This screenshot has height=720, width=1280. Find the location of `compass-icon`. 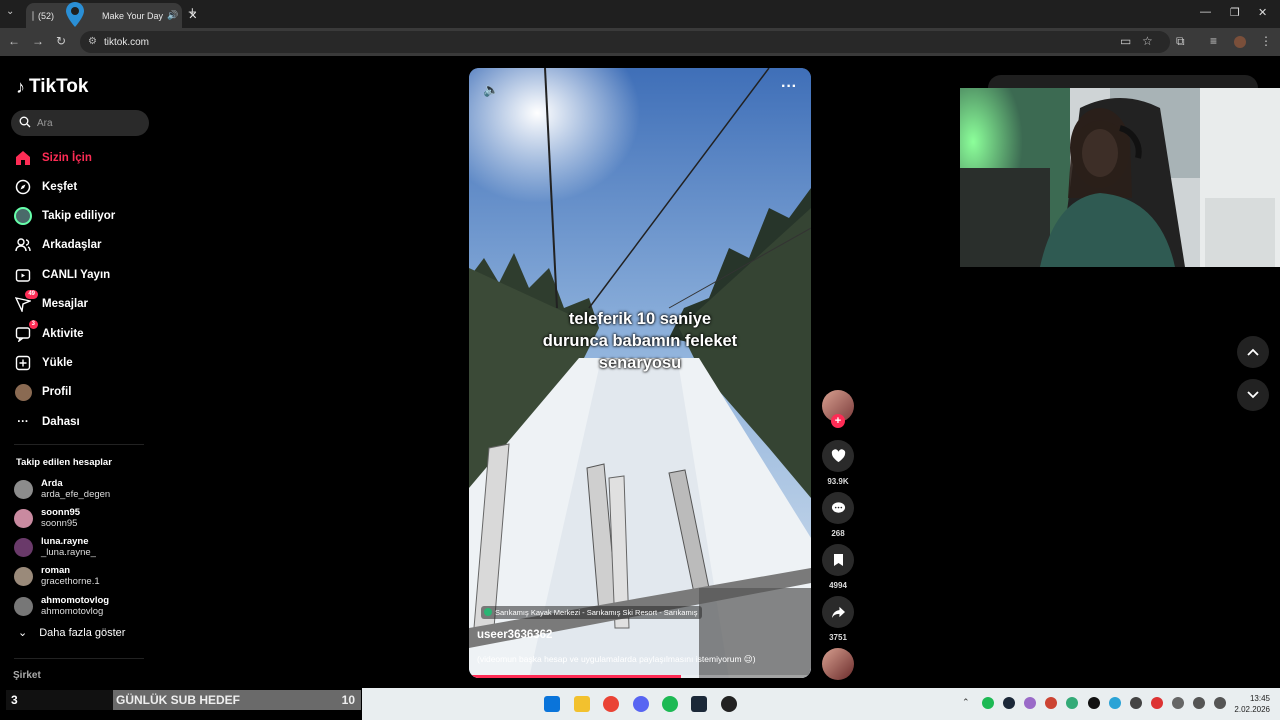

compass-icon is located at coordinates (23, 187).